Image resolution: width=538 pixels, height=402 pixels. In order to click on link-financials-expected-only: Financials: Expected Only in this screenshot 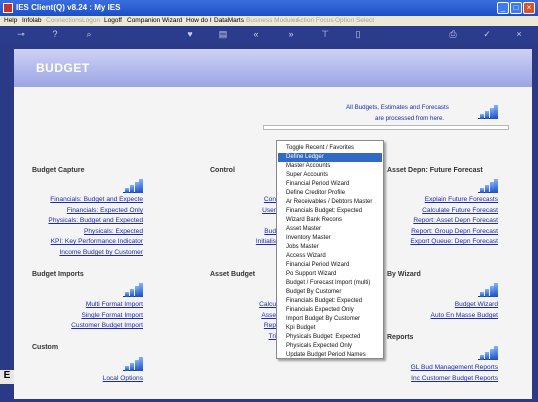, I will do `click(105, 210)`.